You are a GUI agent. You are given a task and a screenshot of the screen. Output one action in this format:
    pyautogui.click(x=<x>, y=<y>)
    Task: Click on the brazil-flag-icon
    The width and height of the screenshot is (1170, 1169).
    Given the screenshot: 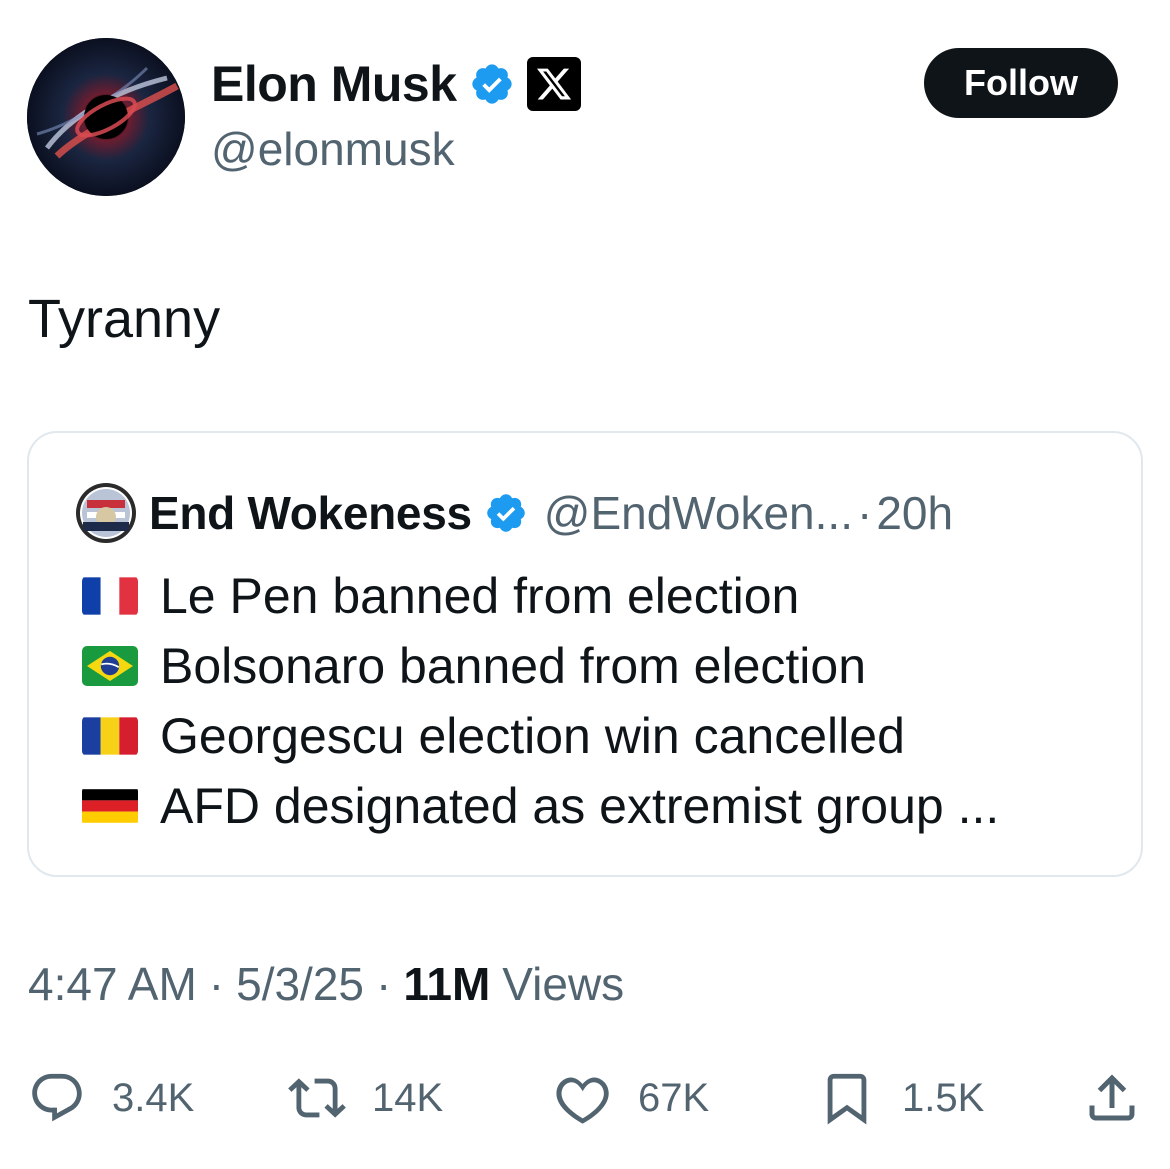 What is the action you would take?
    pyautogui.click(x=110, y=666)
    